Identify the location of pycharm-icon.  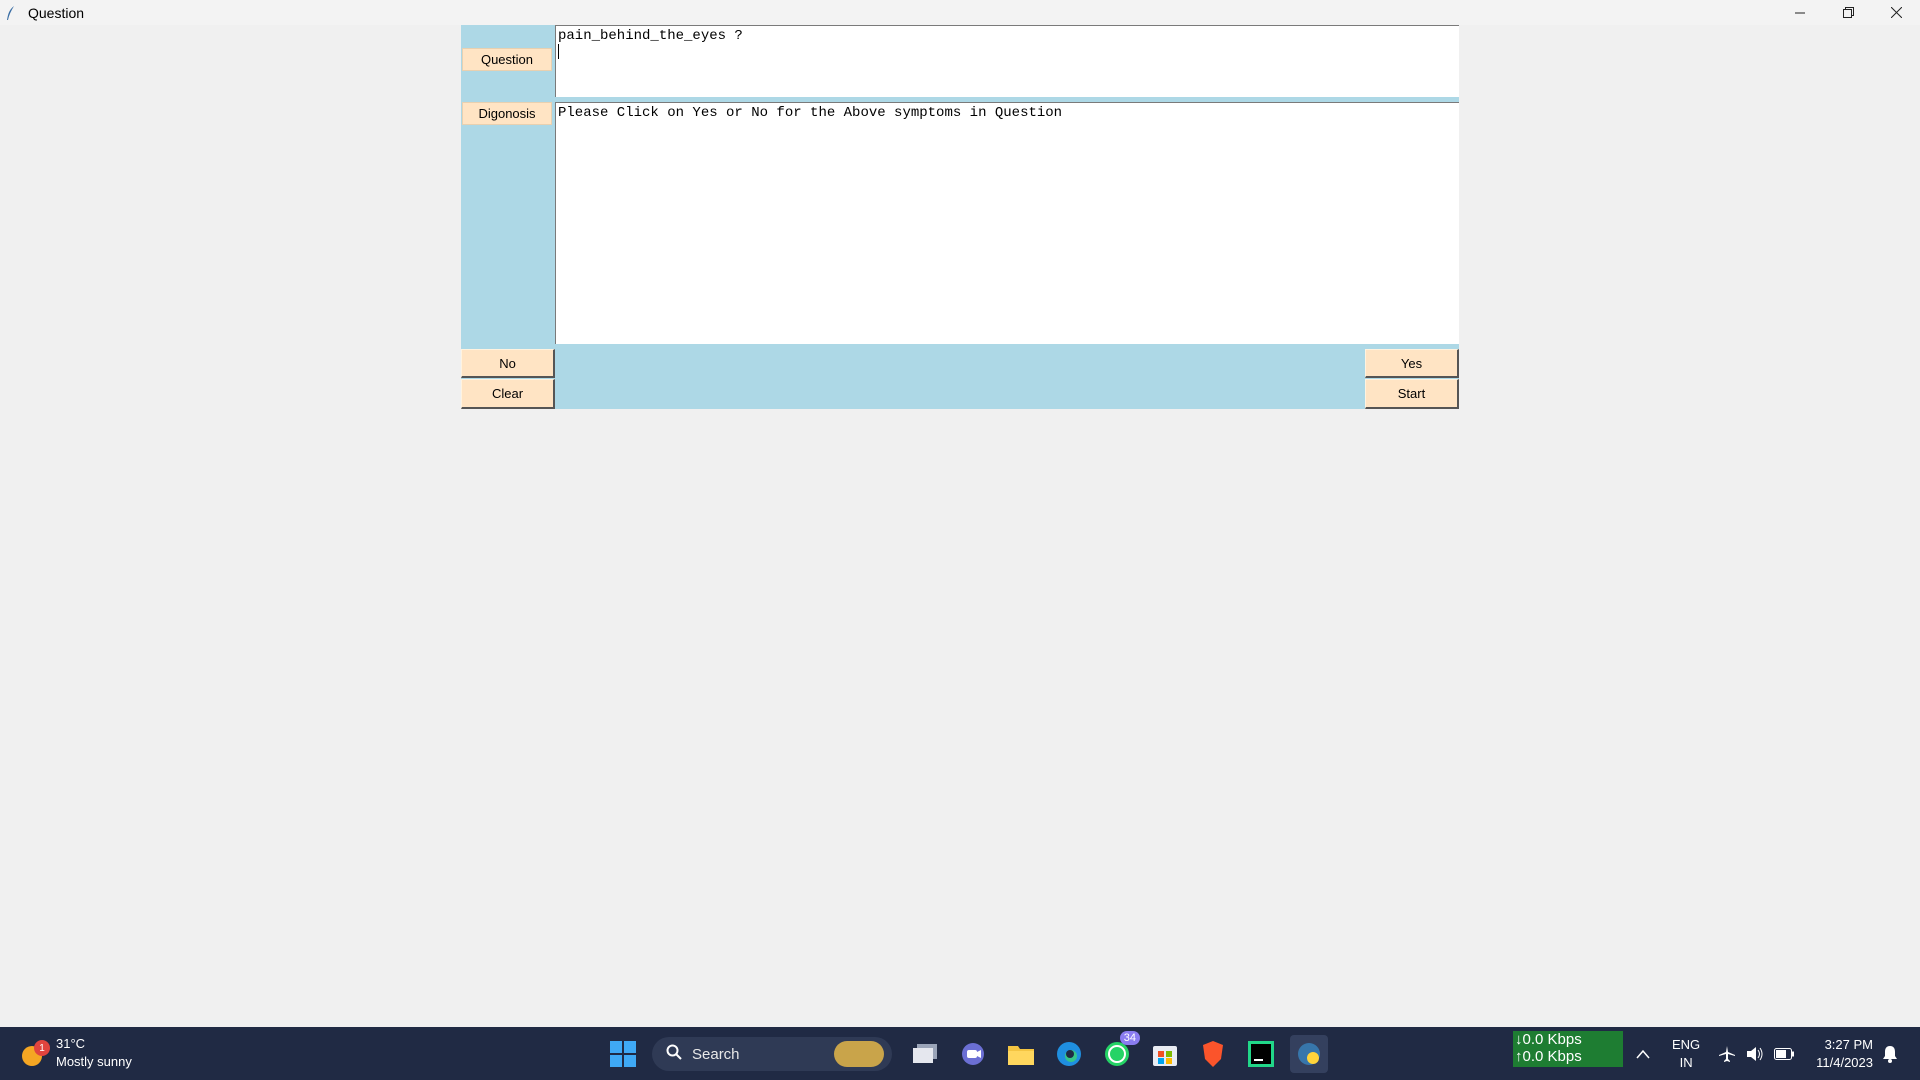
(1261, 1054).